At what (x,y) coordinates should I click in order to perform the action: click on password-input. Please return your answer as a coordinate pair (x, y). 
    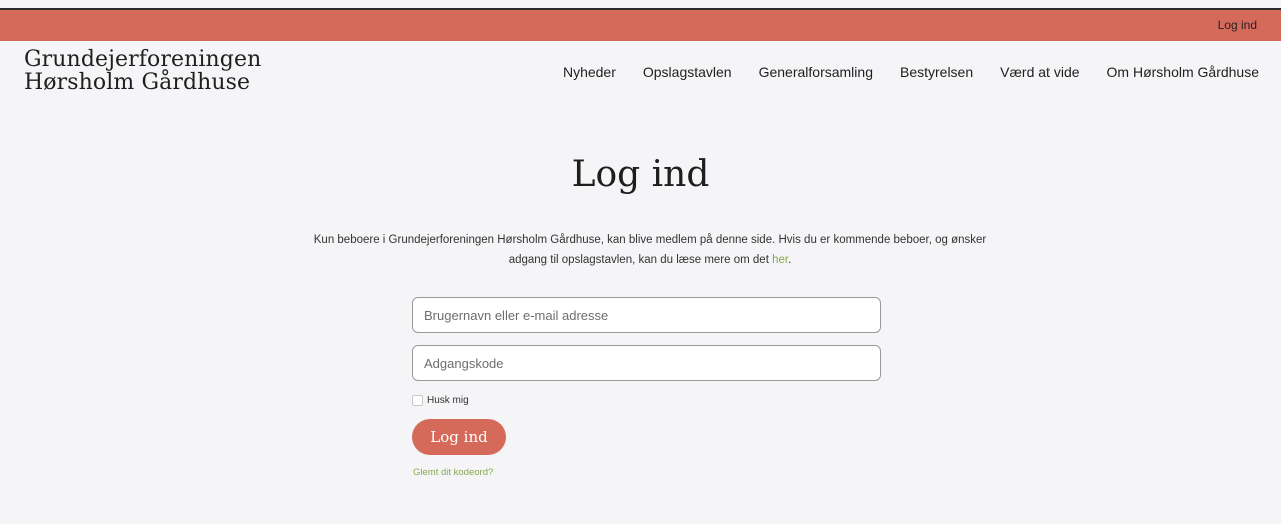
    Looking at the image, I should click on (646, 363).